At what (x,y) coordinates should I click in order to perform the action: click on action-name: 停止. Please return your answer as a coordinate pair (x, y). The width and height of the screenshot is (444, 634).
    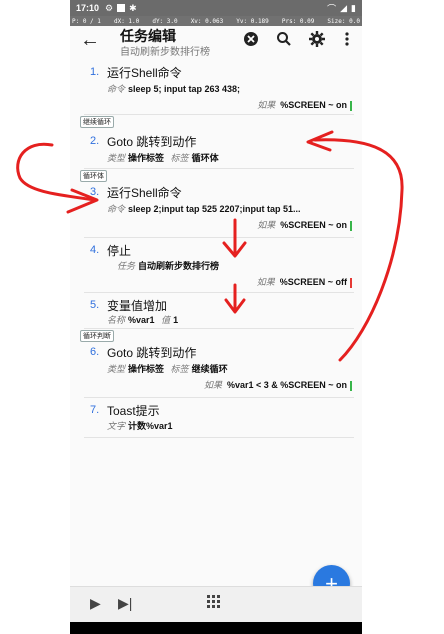
    Looking at the image, I should click on (119, 251).